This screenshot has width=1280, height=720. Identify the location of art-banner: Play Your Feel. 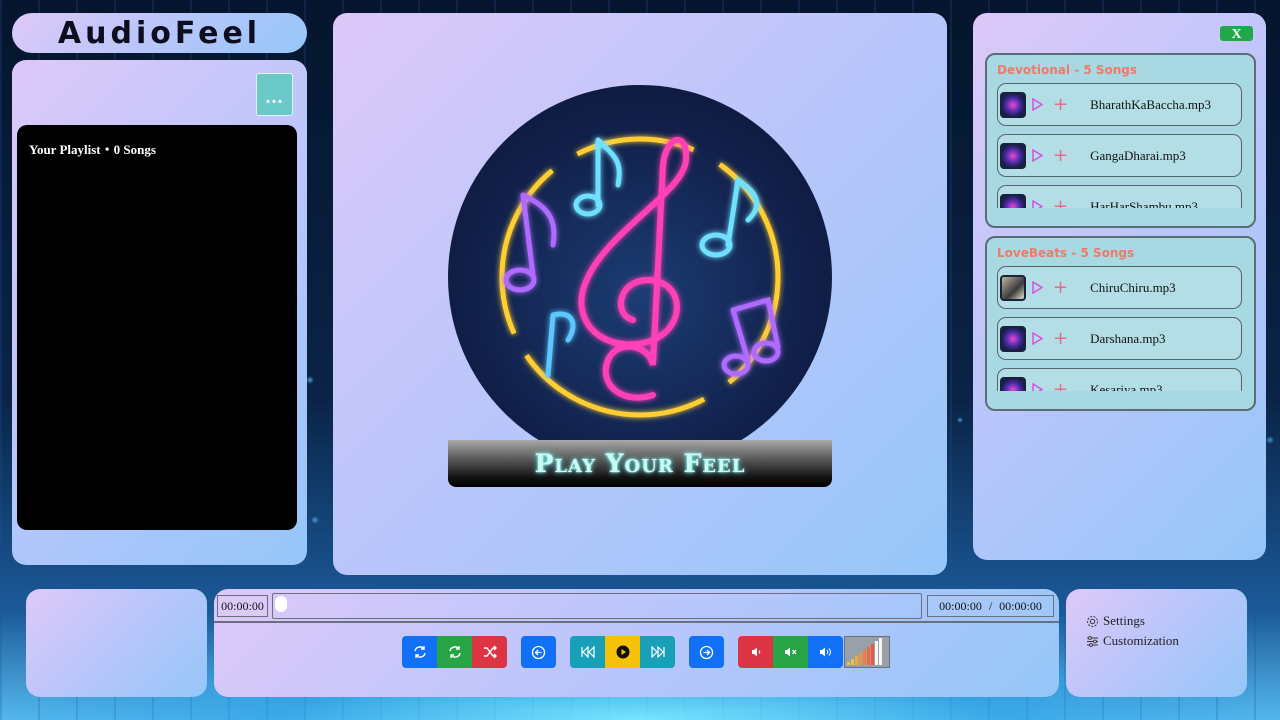
(640, 463).